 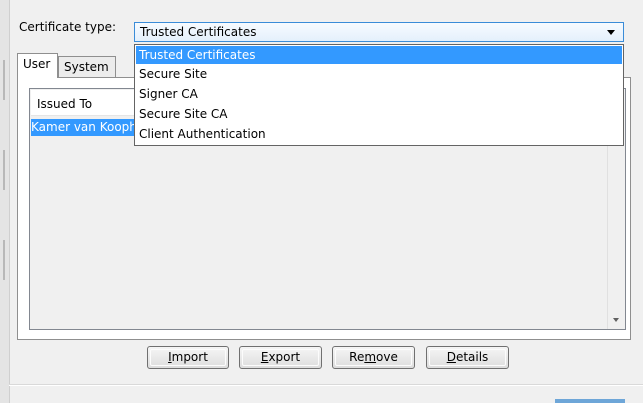 I want to click on option-secure-site-ca: Secure Site CA, so click(x=379, y=114).